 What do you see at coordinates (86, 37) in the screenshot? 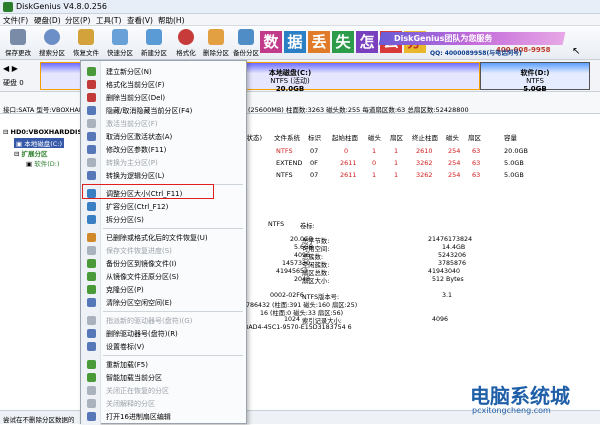
I see `recover-icon` at bounding box center [86, 37].